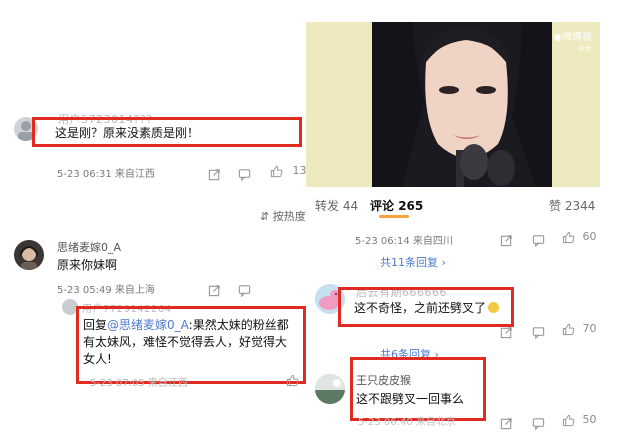 The image size is (640, 432). Describe the element at coordinates (577, 37) in the screenshot. I see `watermark-text: 微博视` at that location.